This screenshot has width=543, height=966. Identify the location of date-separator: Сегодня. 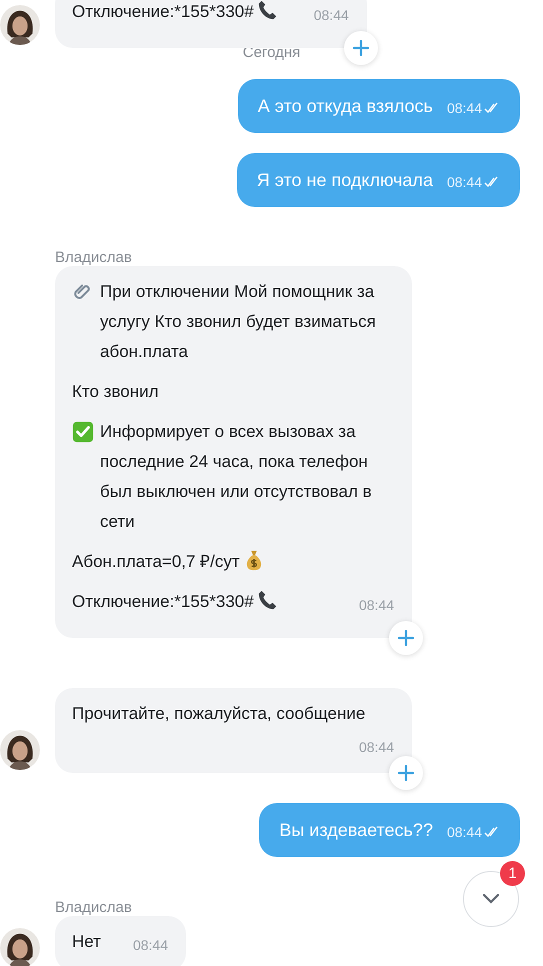
(271, 53).